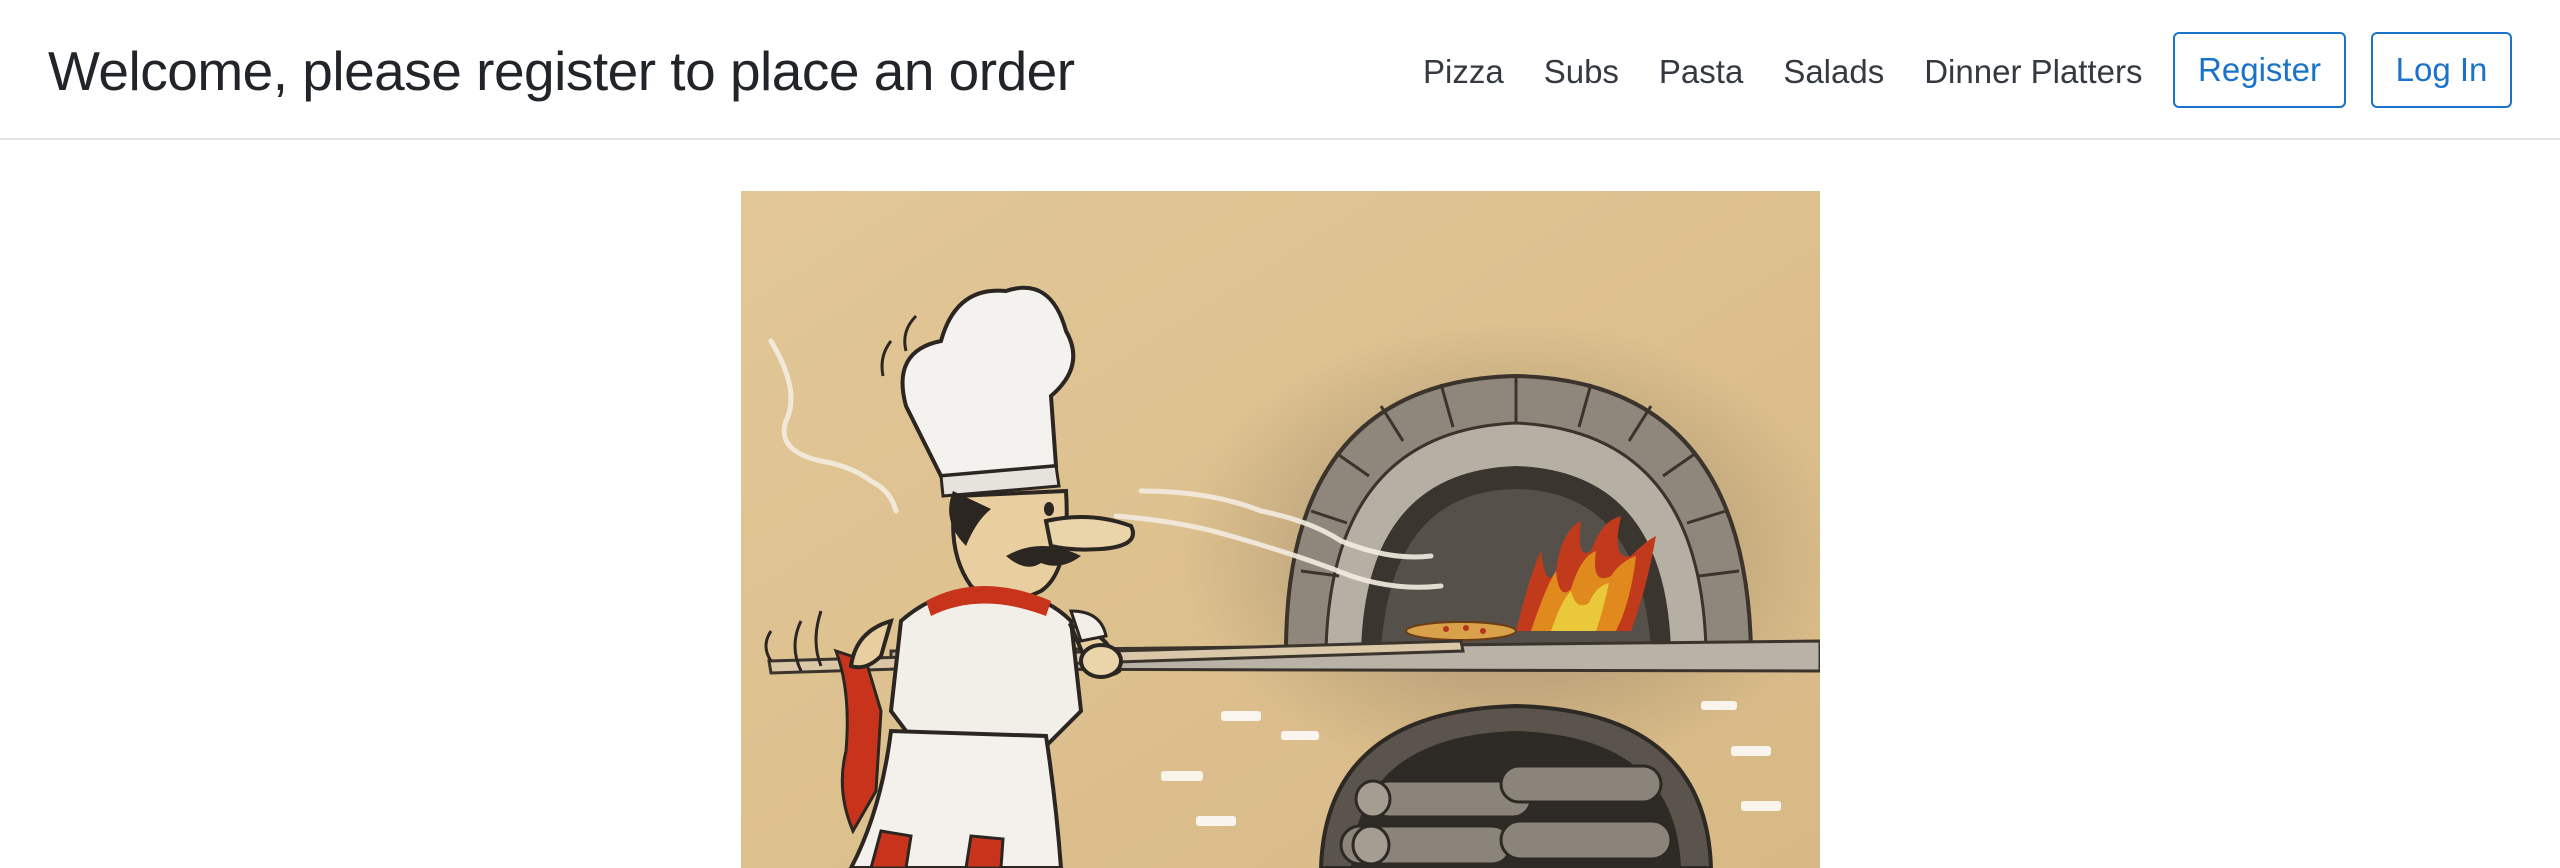 The width and height of the screenshot is (2560, 868). I want to click on login-button: Log In, so click(2441, 70).